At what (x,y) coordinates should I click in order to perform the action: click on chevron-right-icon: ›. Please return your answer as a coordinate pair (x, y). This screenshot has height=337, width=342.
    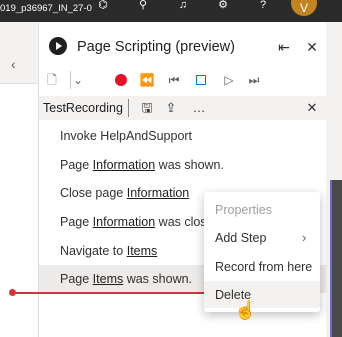
    Looking at the image, I should click on (304, 237).